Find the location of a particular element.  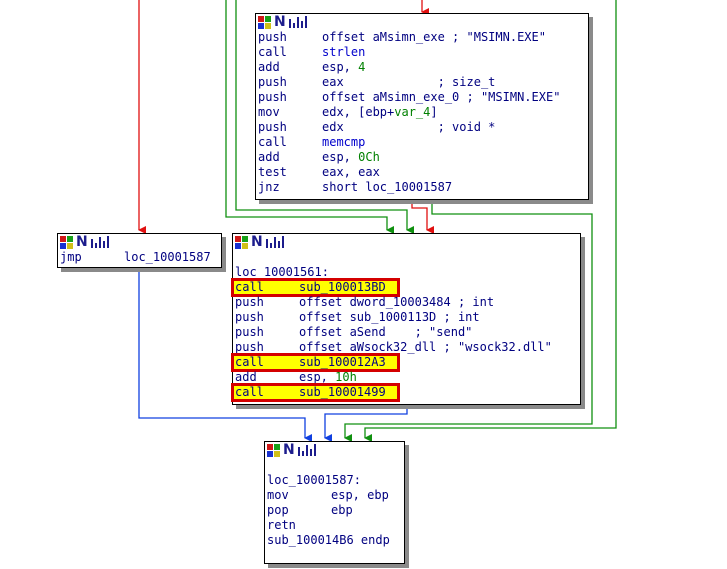

operand: sub_100012A3 is located at coordinates (342, 362).